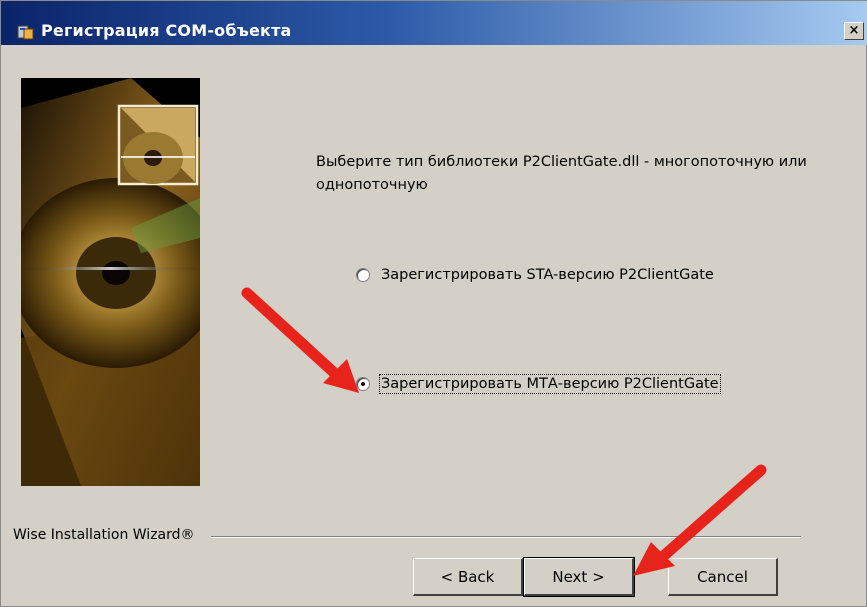 The height and width of the screenshot is (607, 867). I want to click on radio-label-sta: Зарегистрировать STA-версию P2ClientGate, so click(547, 275).